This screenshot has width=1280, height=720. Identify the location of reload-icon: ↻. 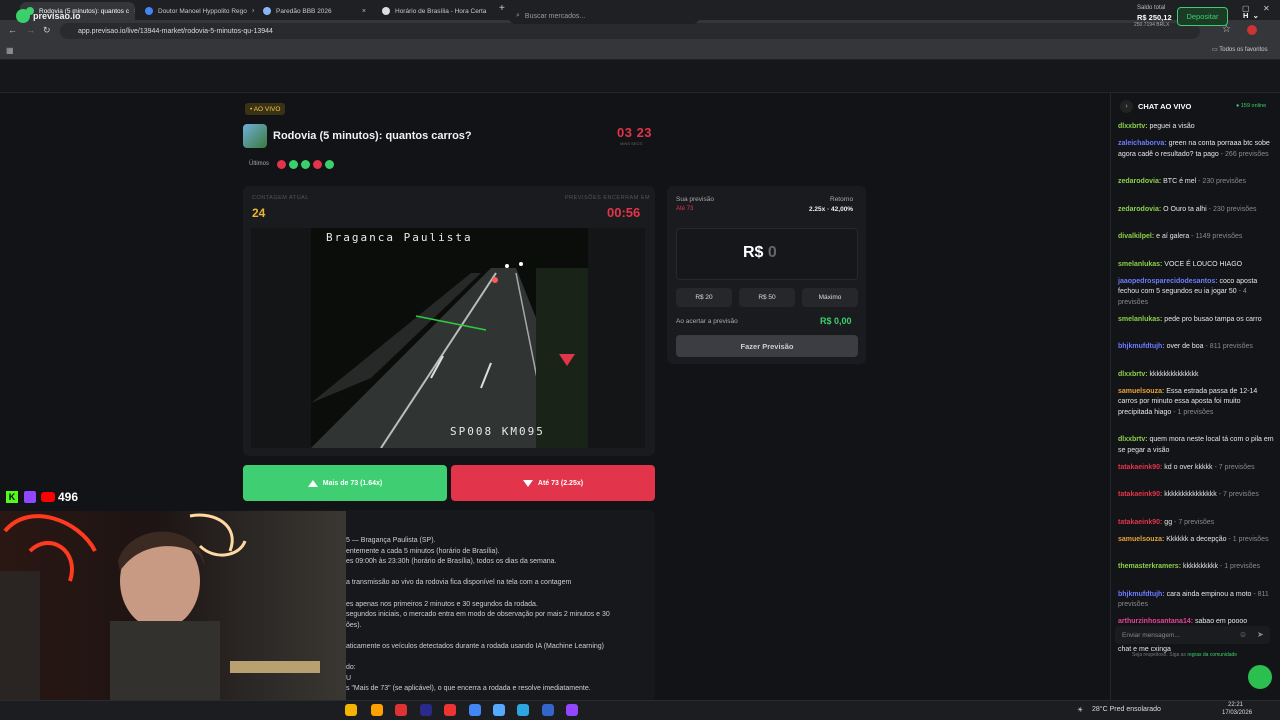
(47, 30).